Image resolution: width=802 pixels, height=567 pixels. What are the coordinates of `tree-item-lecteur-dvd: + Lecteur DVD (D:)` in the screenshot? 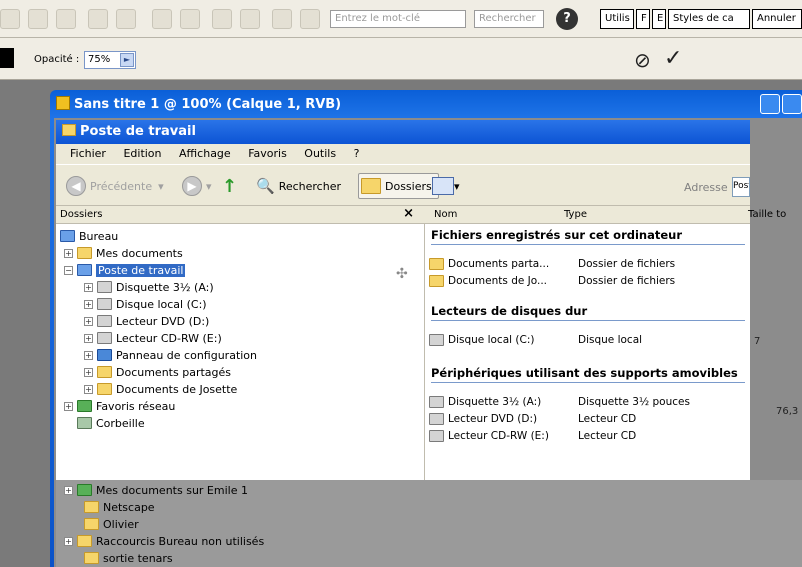 It's located at (146, 321).